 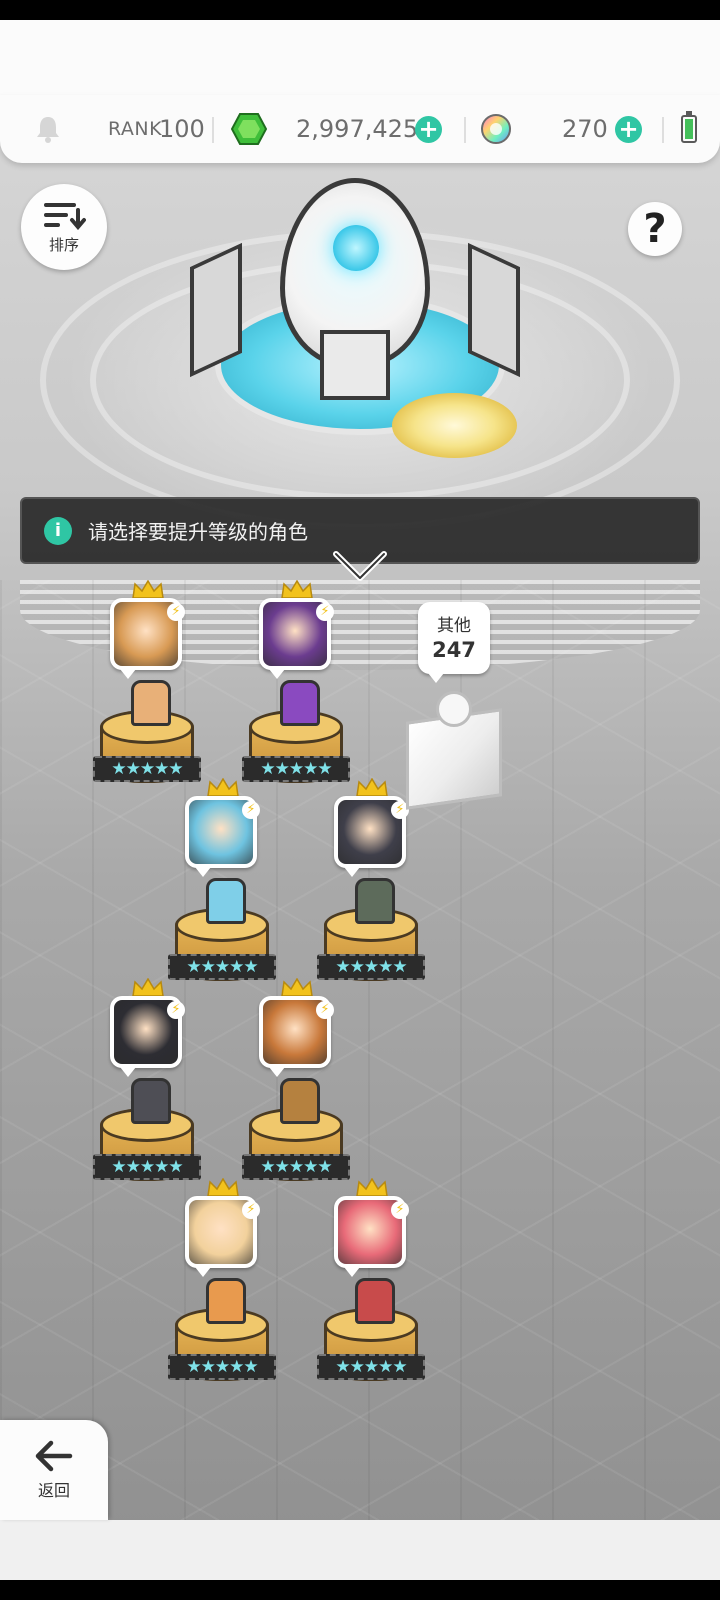 What do you see at coordinates (628, 129) in the screenshot?
I see `add-orbs-button: +` at bounding box center [628, 129].